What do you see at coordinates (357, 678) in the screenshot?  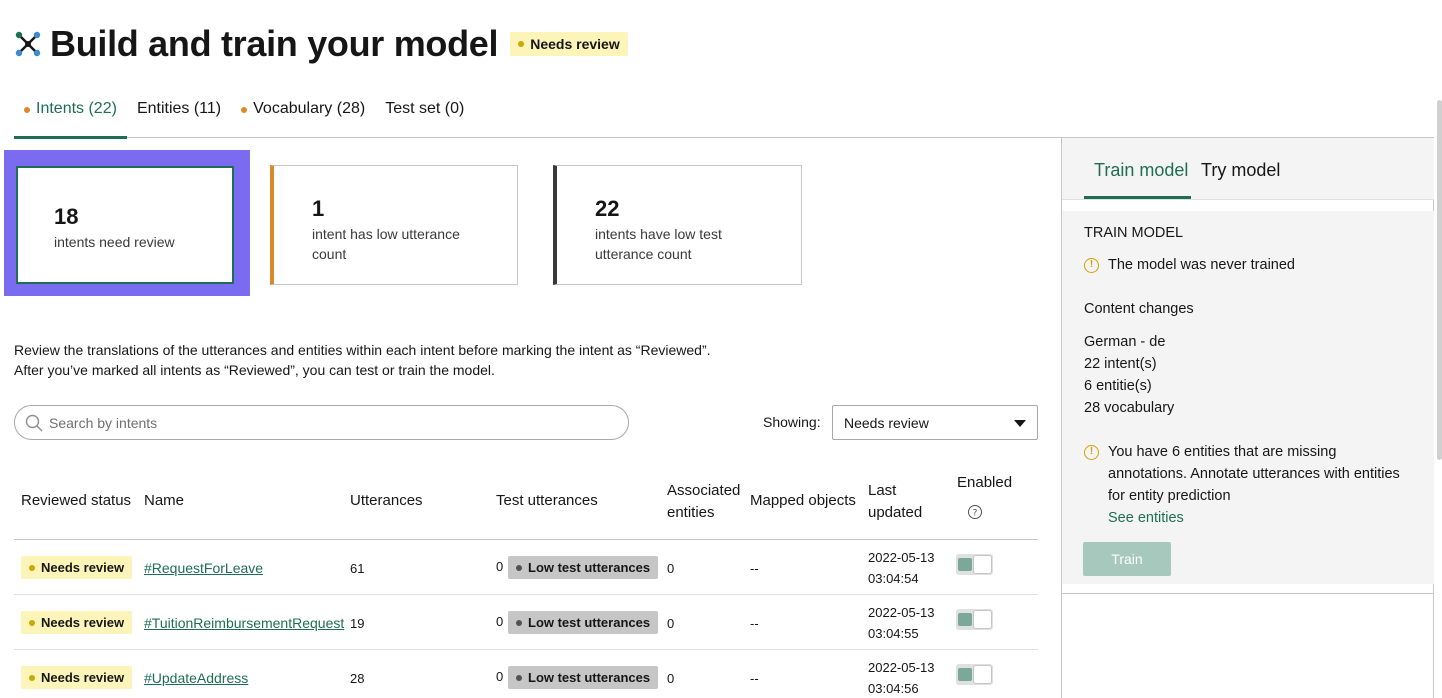 I see `utterances-count: 28` at bounding box center [357, 678].